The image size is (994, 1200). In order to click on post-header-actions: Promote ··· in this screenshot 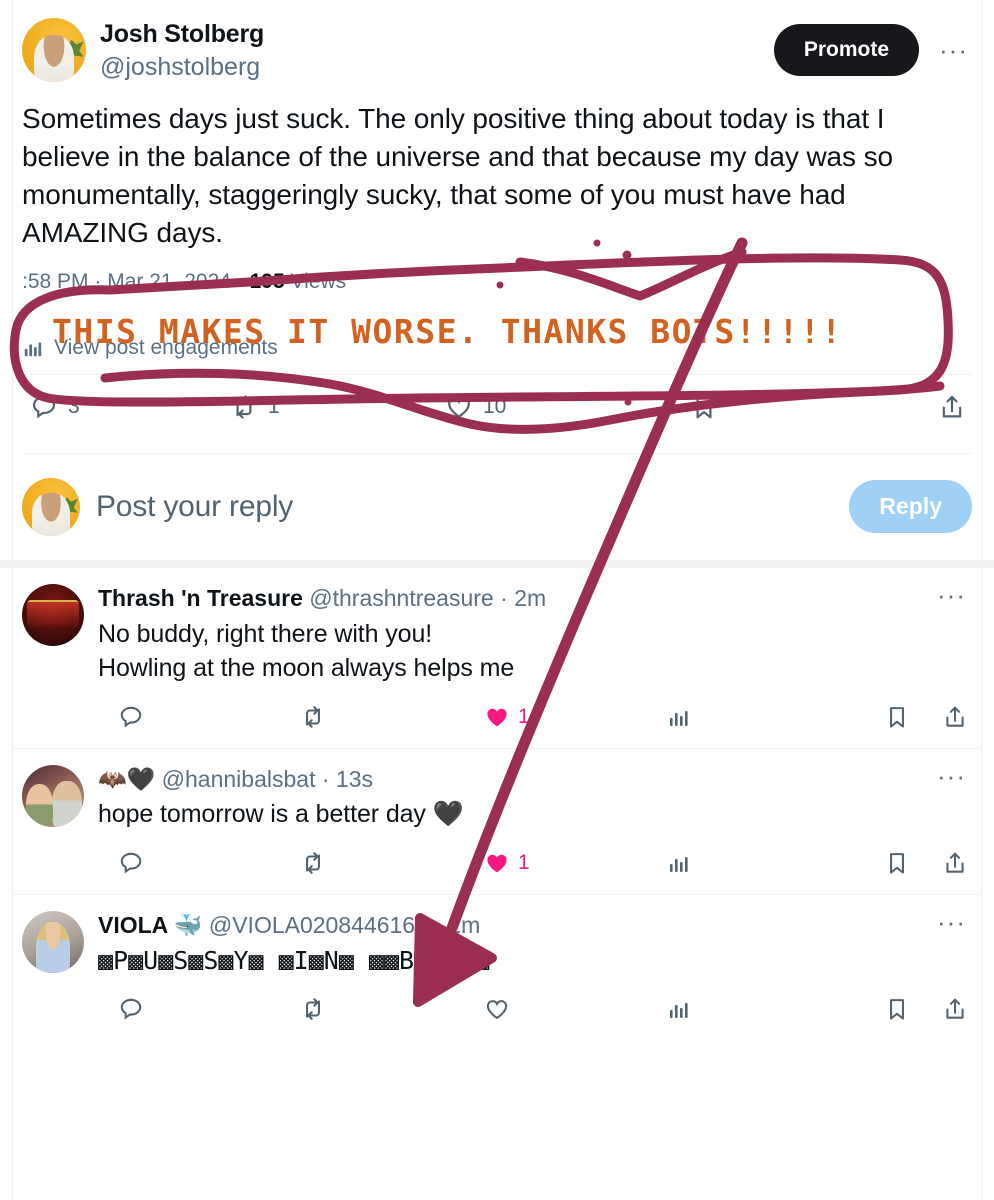, I will do `click(872, 47)`.